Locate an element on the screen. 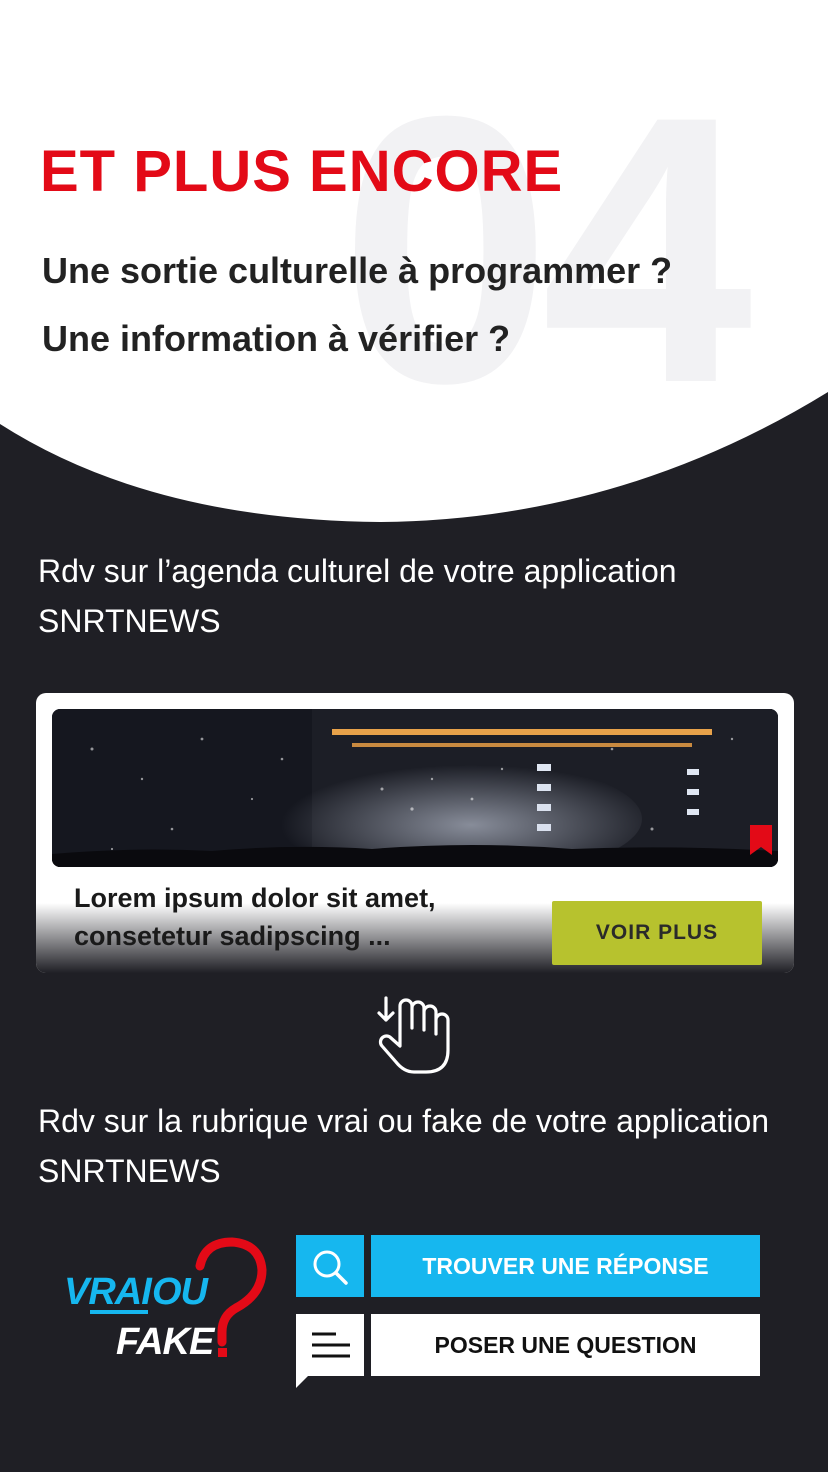 This screenshot has height=1472, width=828. menu-icon is located at coordinates (331, 1345).